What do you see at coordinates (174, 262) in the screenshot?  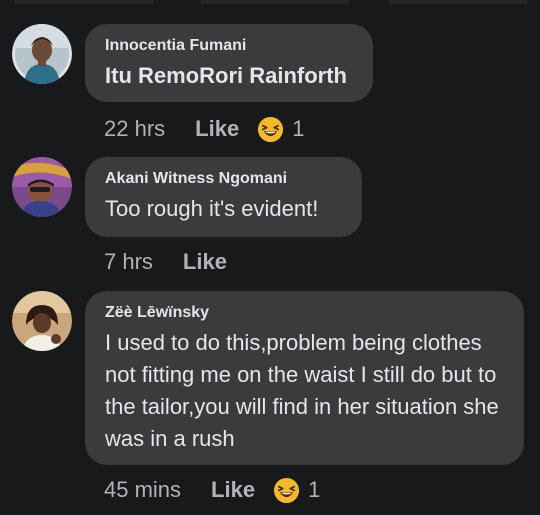 I see `comment-actions: 7 hrs Like` at bounding box center [174, 262].